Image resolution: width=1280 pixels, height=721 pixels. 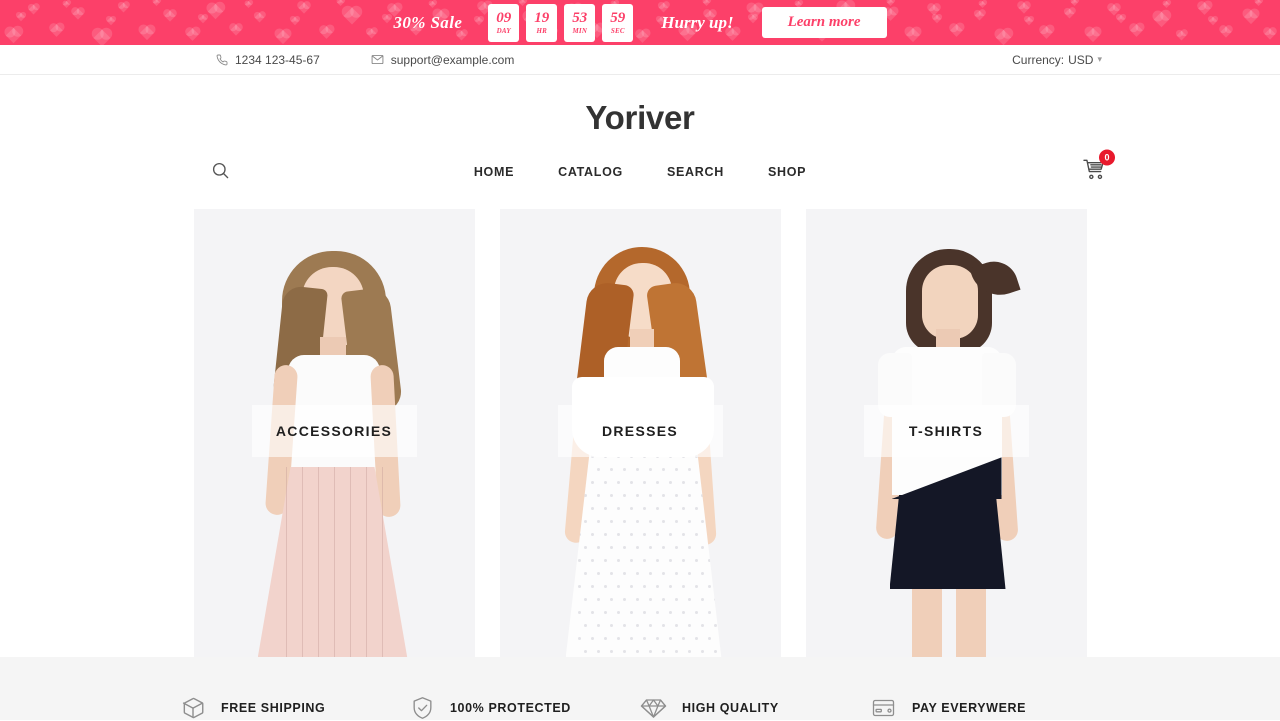 What do you see at coordinates (590, 172) in the screenshot?
I see `nav-link-catalog: CATALOG` at bounding box center [590, 172].